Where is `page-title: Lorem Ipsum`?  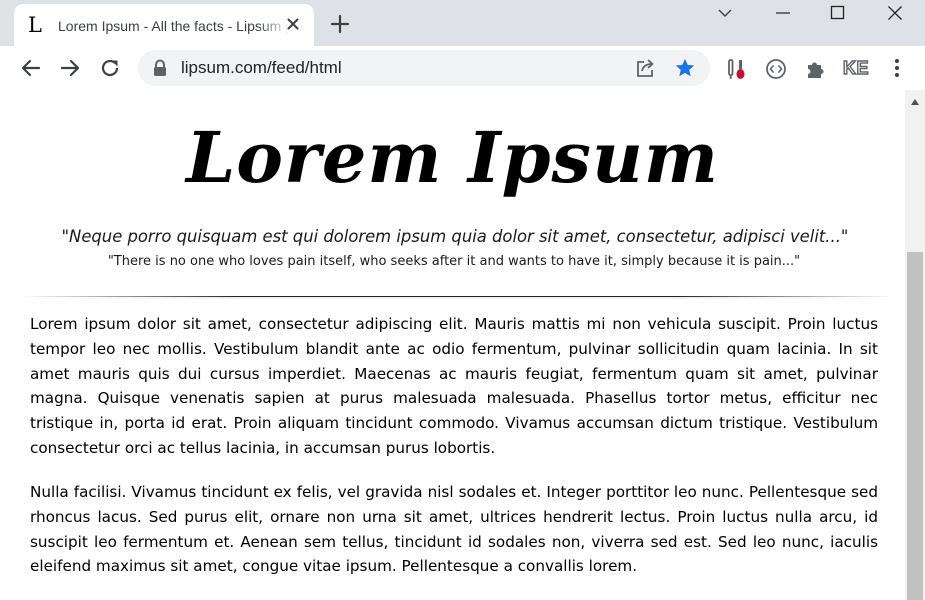
page-title: Lorem Ipsum is located at coordinates (452, 157).